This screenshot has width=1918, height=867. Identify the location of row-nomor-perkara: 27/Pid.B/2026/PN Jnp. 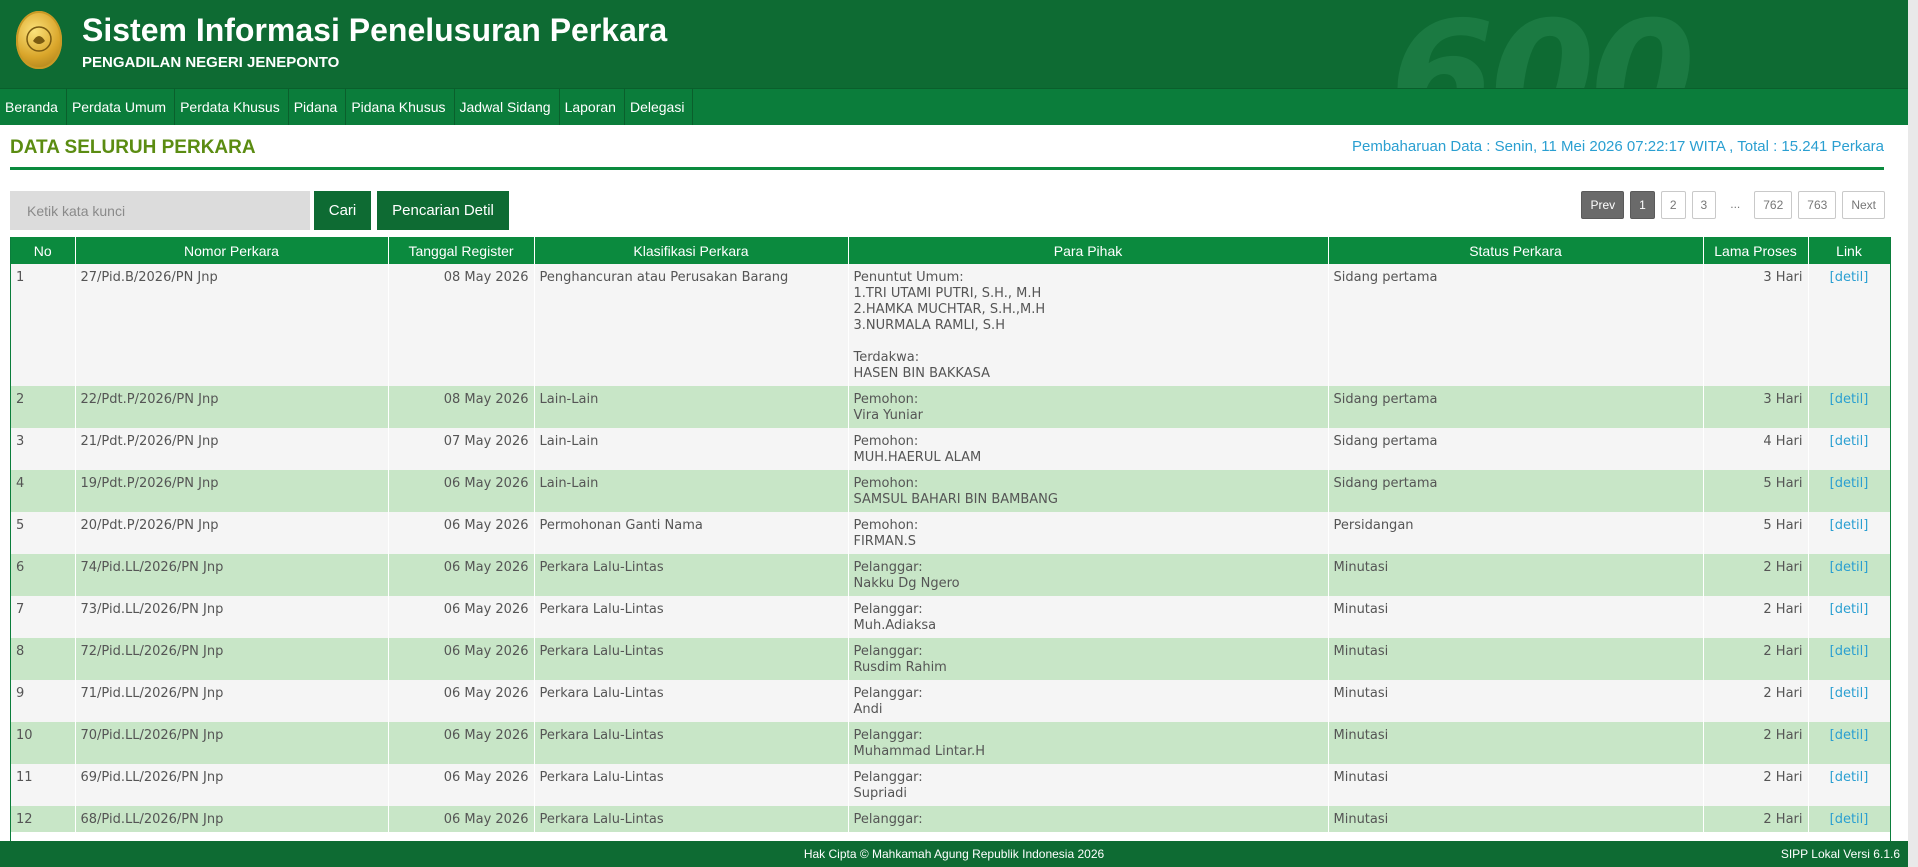
(232, 325).